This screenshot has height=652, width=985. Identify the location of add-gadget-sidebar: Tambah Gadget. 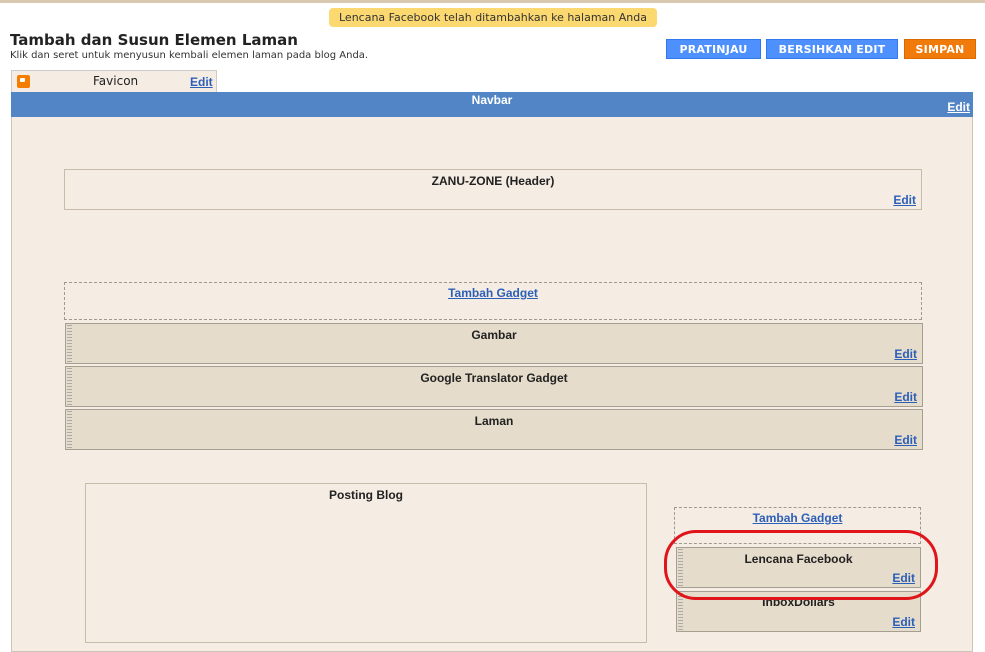
(797, 525).